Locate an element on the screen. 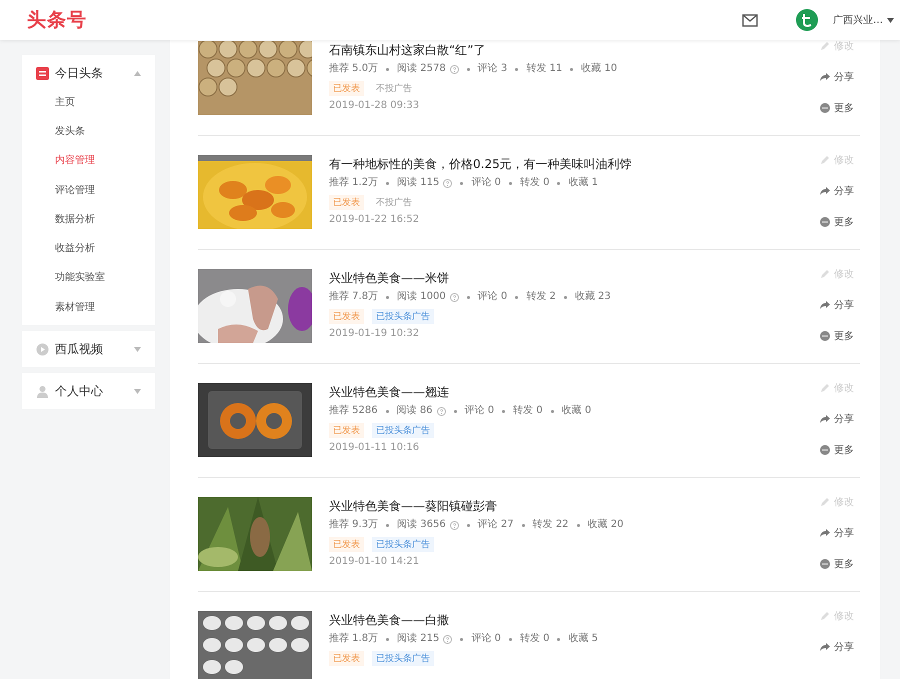 The image size is (900, 679). stat-text: 收藏 10 is located at coordinates (599, 69).